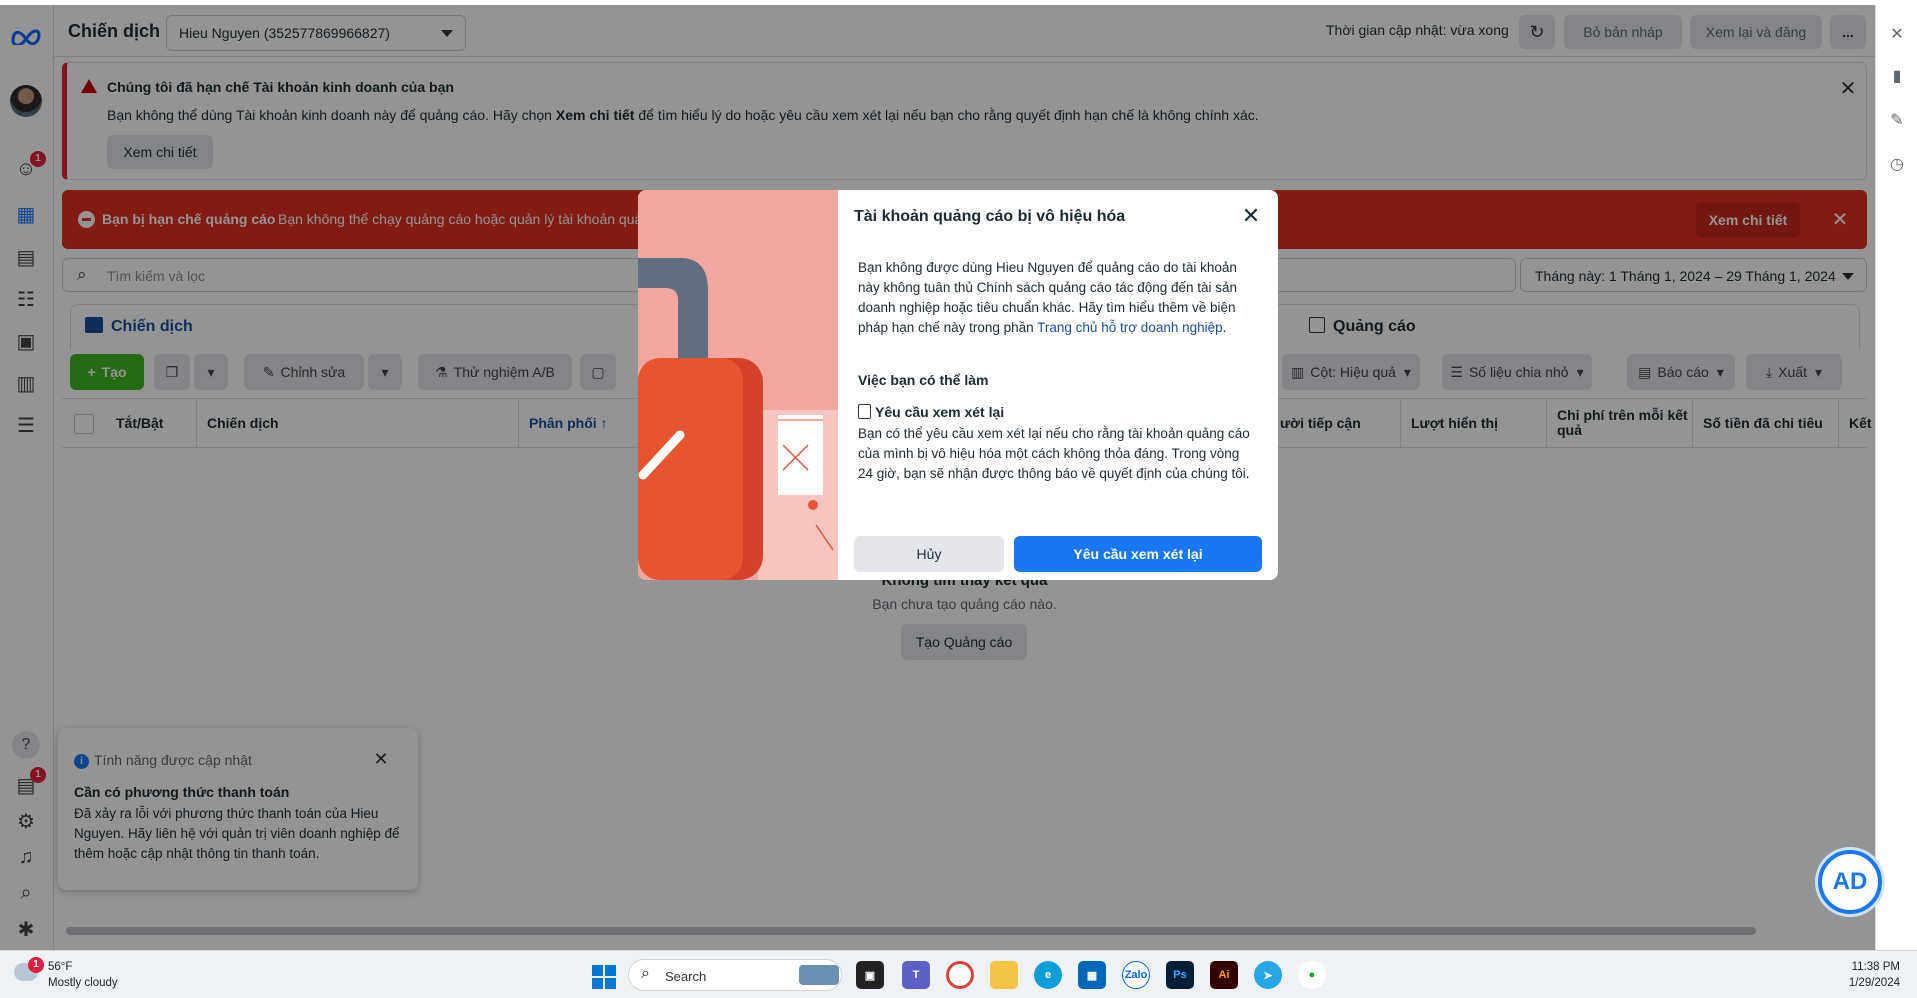 This screenshot has width=1917, height=998. I want to click on store-icon: ▦, so click(1092, 975).